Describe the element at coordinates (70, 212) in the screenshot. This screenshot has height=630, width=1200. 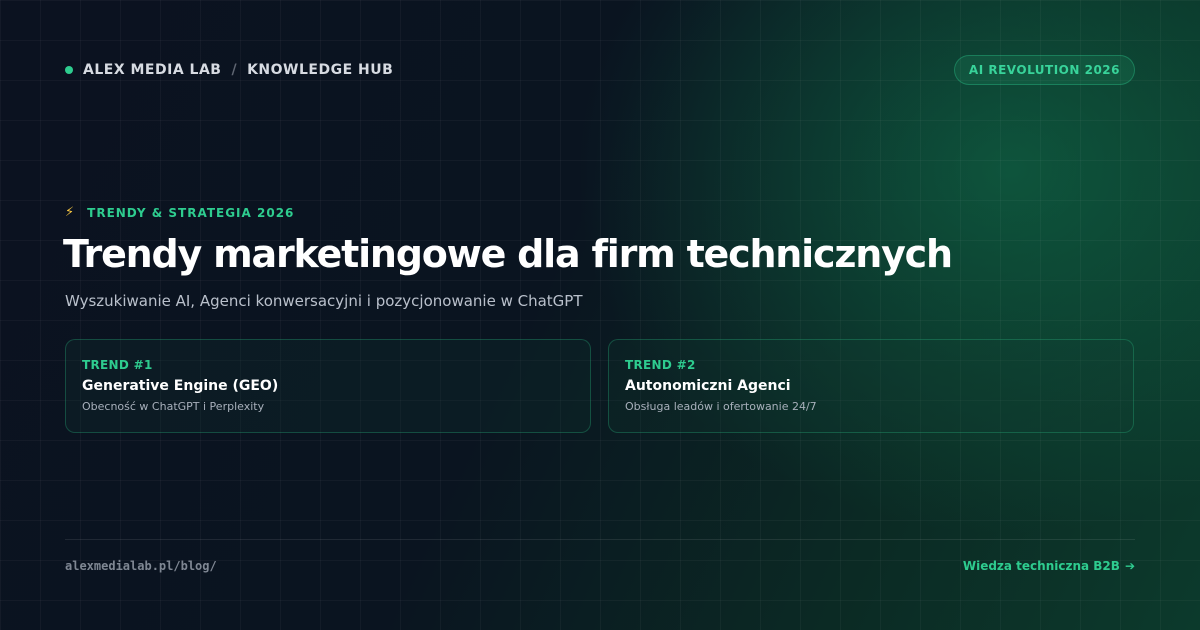
I see `lightning-icon: ⚡` at that location.